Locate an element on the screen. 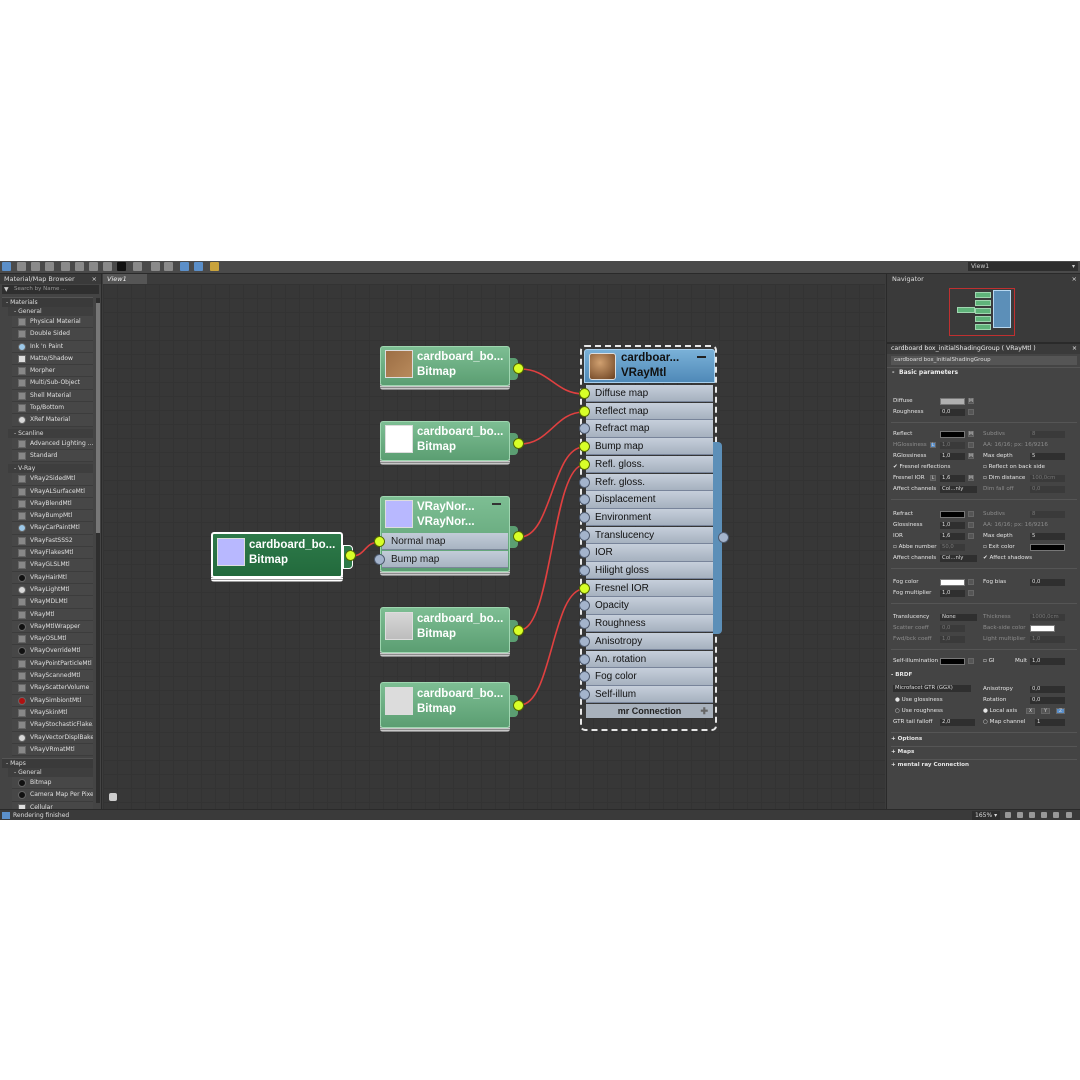 The height and width of the screenshot is (1080, 1080). slot-fog-color: Fog color is located at coordinates (649, 677).